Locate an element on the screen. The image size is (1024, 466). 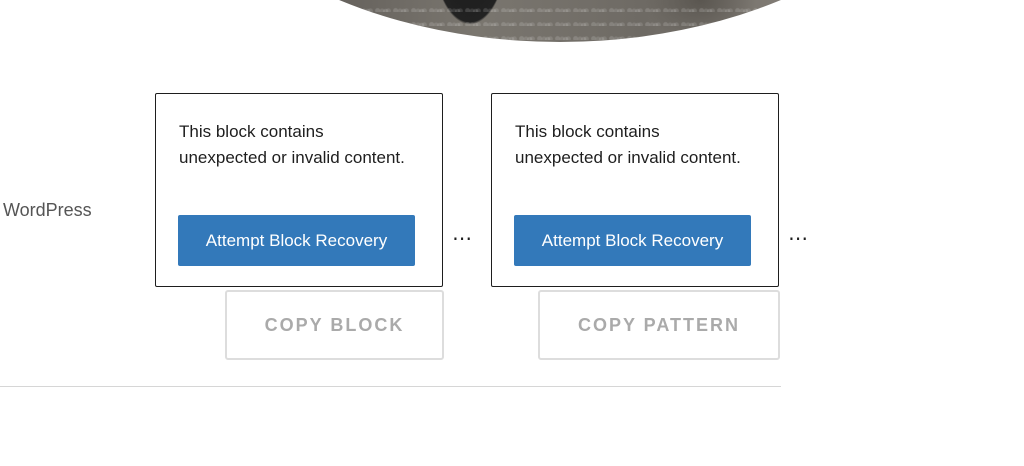
header-cover-image is located at coordinates (560, 21).